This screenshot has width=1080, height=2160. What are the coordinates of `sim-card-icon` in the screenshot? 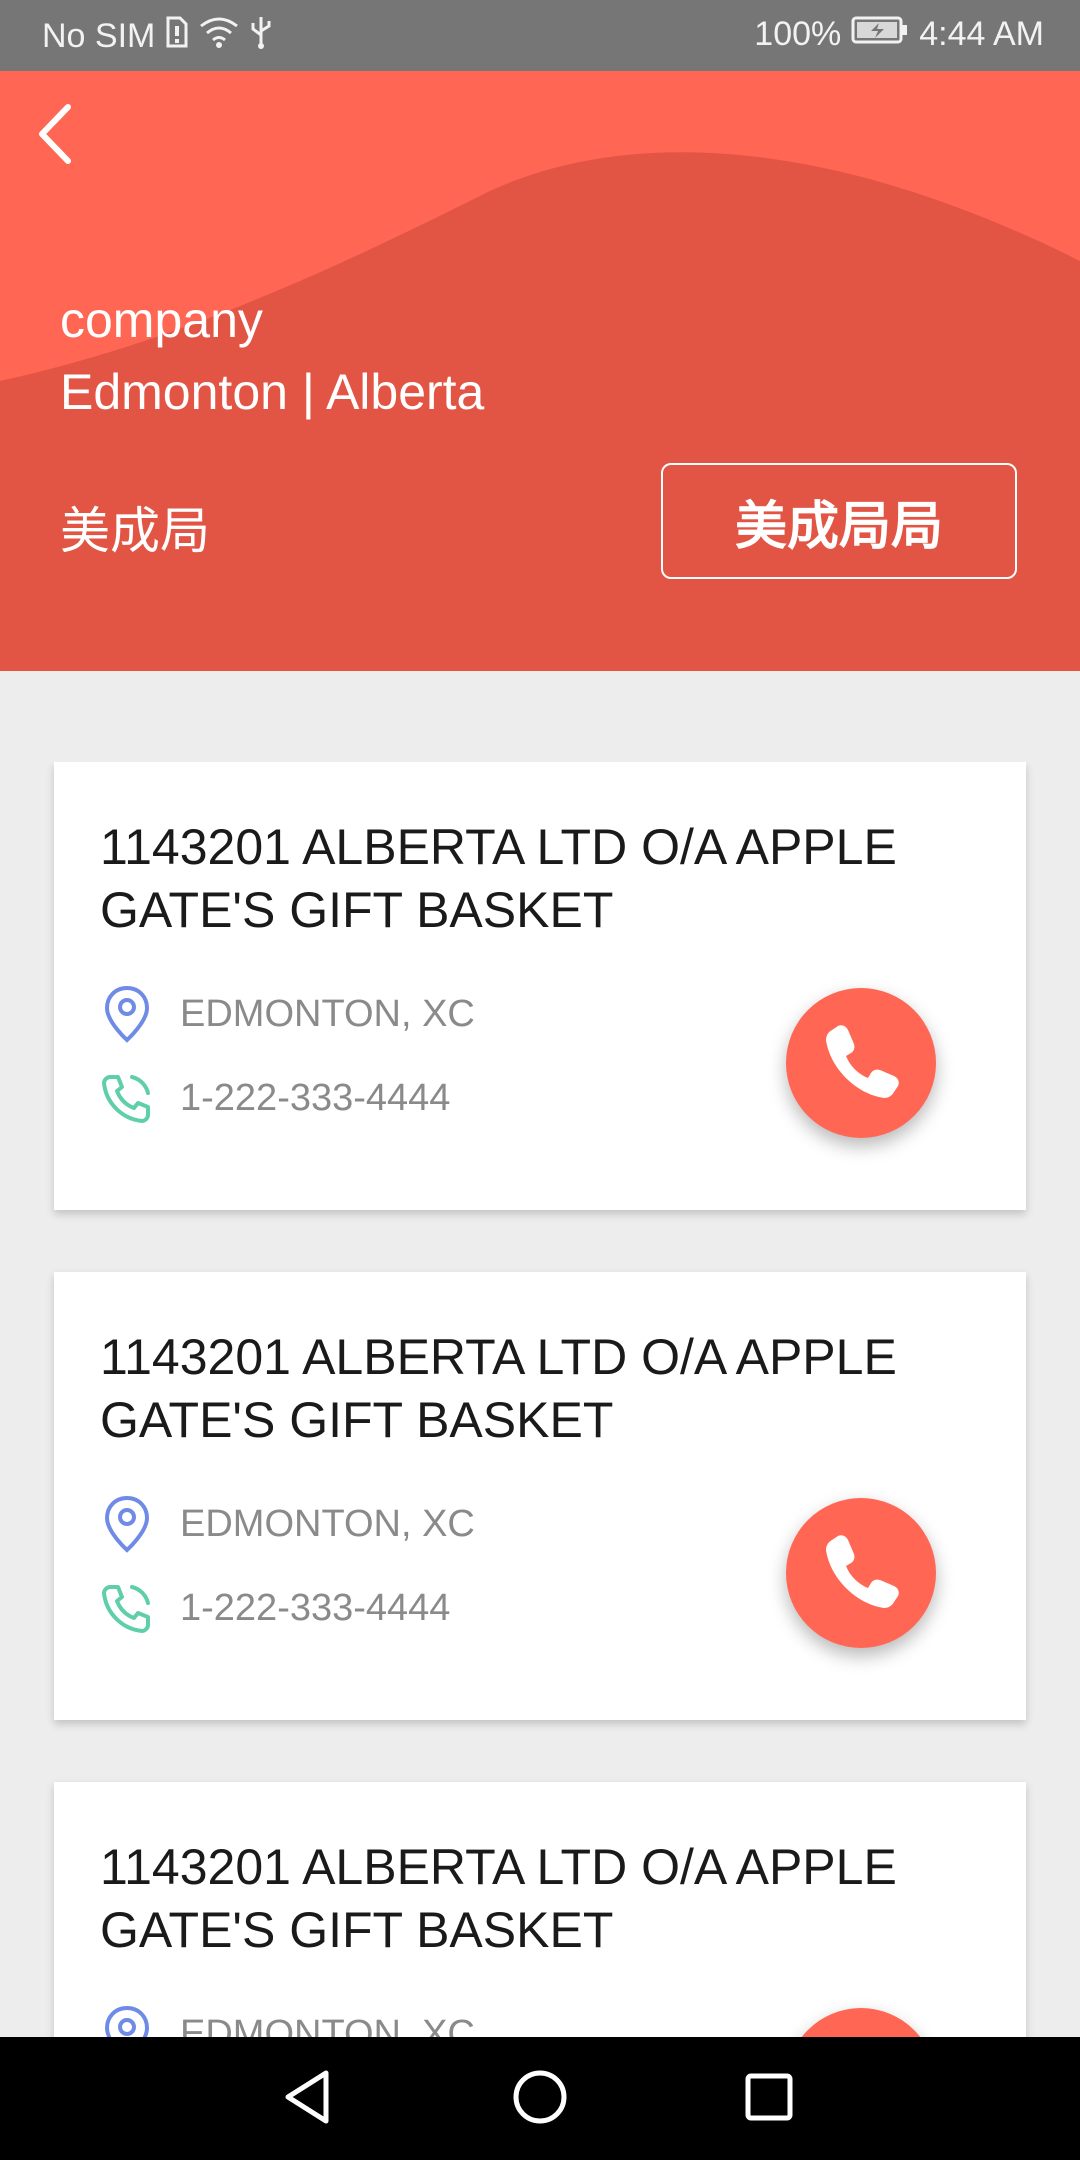 It's located at (177, 36).